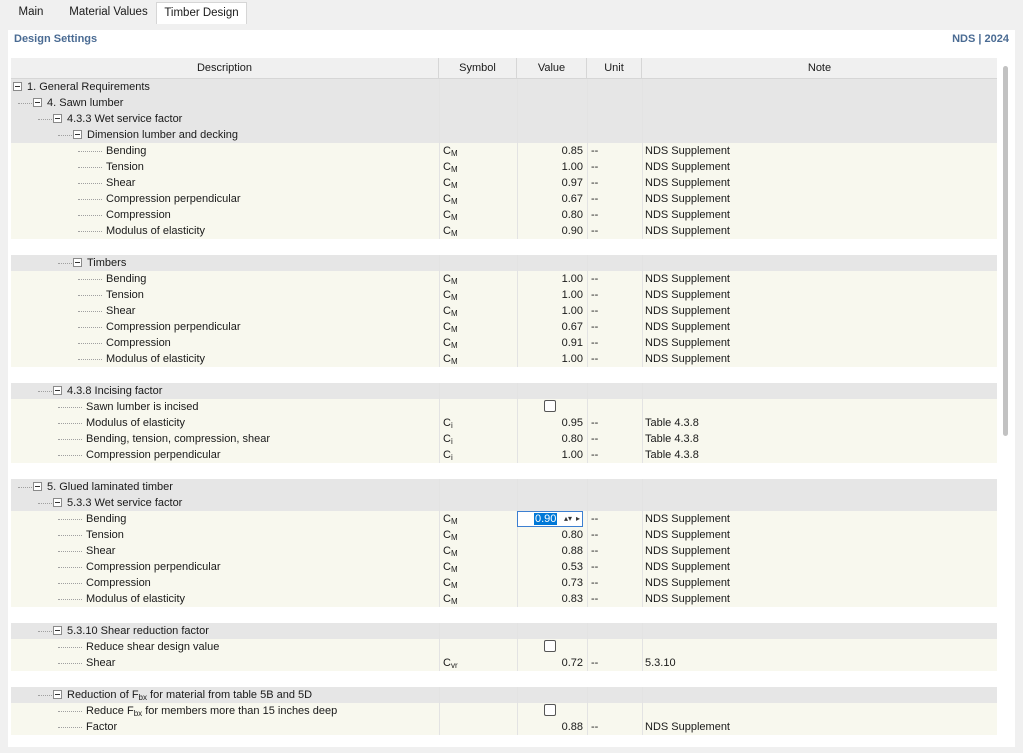 This screenshot has width=1023, height=753. What do you see at coordinates (550, 599) in the screenshot?
I see `value-cell: 0.83` at bounding box center [550, 599].